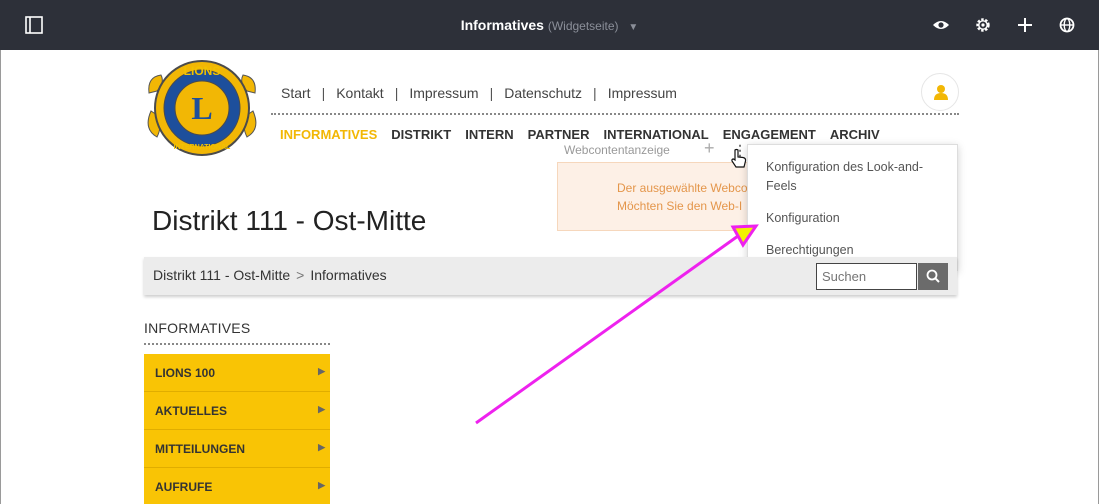 The width and height of the screenshot is (1099, 504). Describe the element at coordinates (617, 324) in the screenshot. I see `annotation-arrow` at that location.